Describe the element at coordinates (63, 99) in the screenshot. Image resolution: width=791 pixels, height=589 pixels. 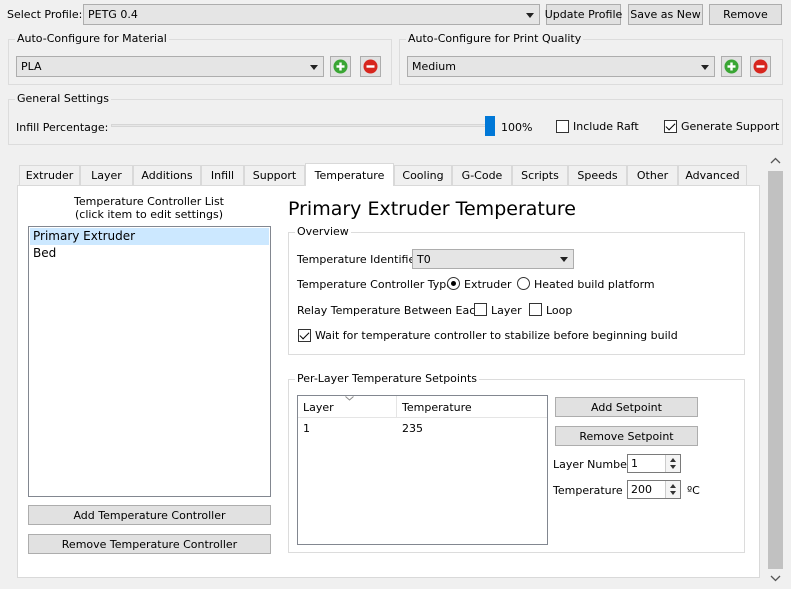
I see `general-settings-title: General Settings` at that location.